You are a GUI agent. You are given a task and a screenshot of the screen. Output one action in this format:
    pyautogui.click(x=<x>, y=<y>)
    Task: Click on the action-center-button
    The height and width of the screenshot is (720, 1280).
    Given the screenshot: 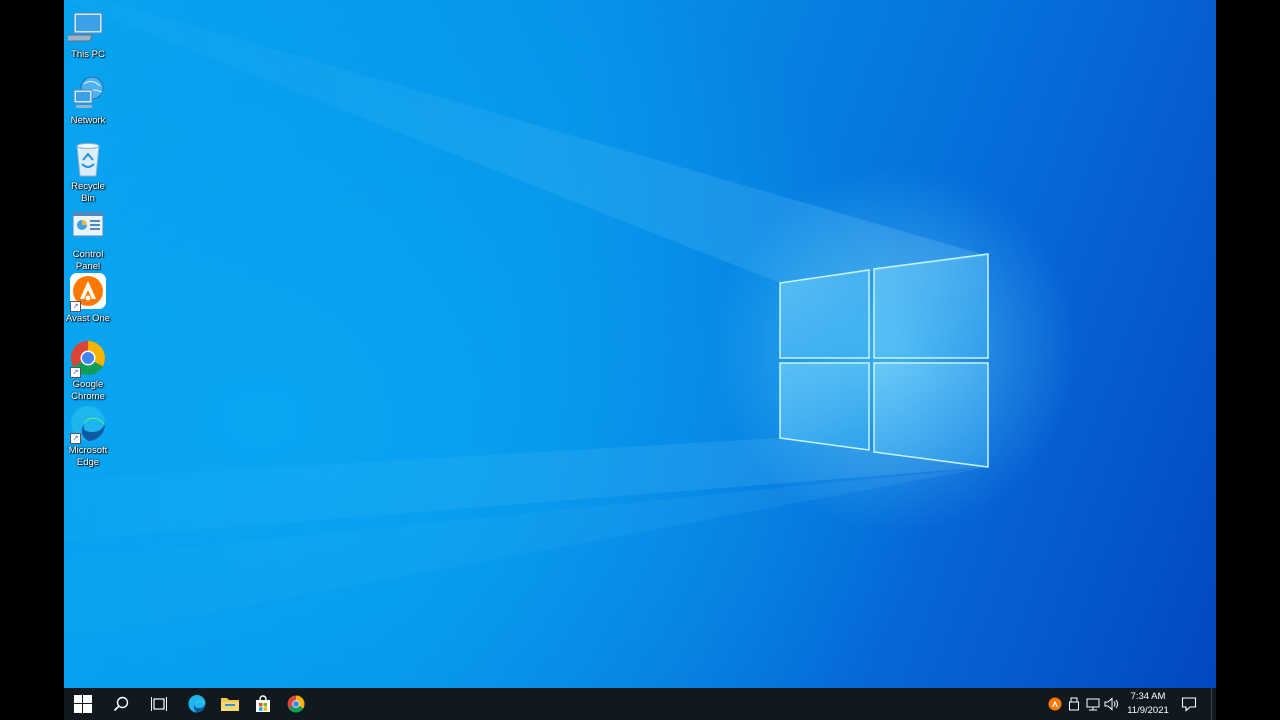 What is the action you would take?
    pyautogui.click(x=1189, y=704)
    